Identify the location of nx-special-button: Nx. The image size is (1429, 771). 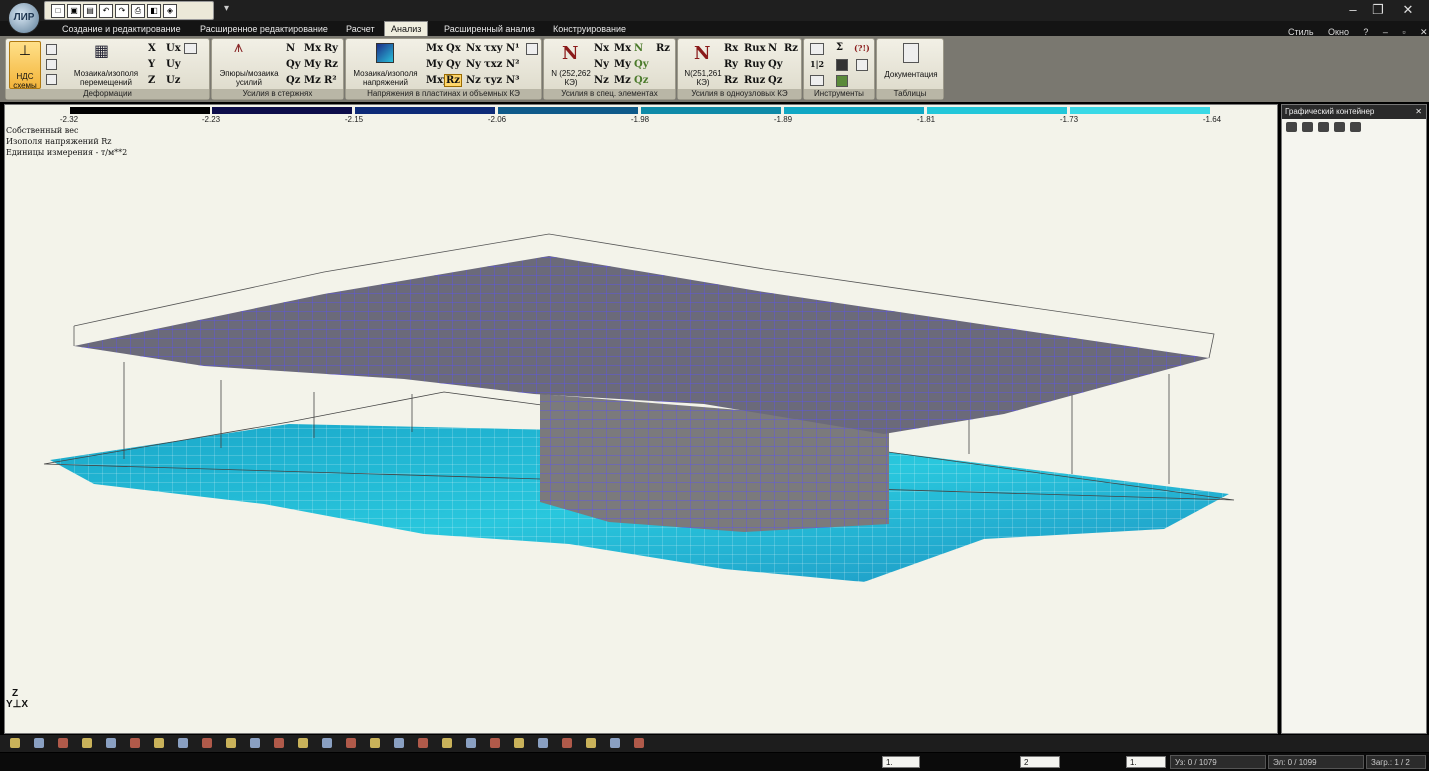
(601, 48).